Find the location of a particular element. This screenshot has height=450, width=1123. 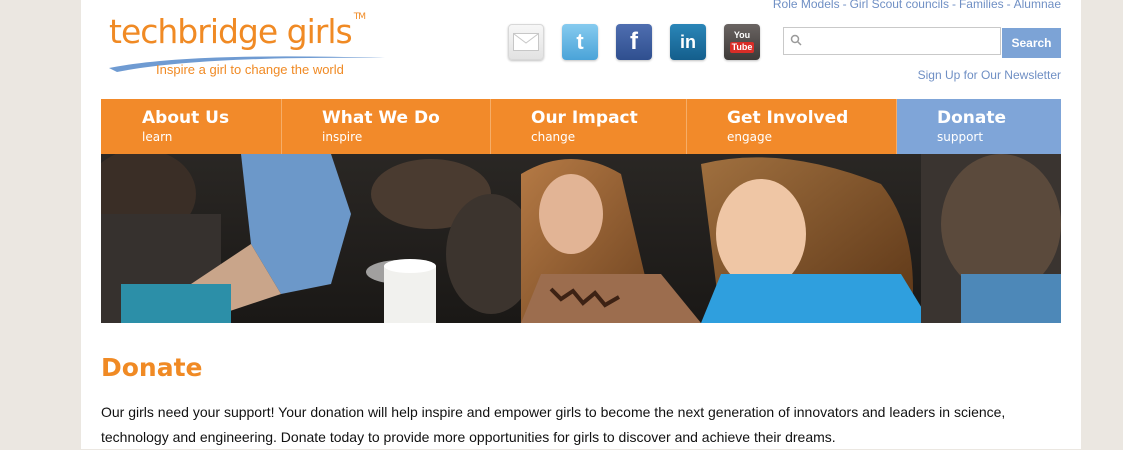

nav-subtitle: change is located at coordinates (553, 137).